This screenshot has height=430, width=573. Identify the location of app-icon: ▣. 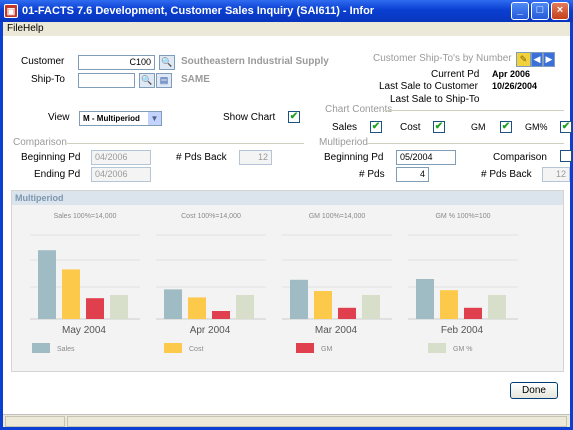
(11, 11).